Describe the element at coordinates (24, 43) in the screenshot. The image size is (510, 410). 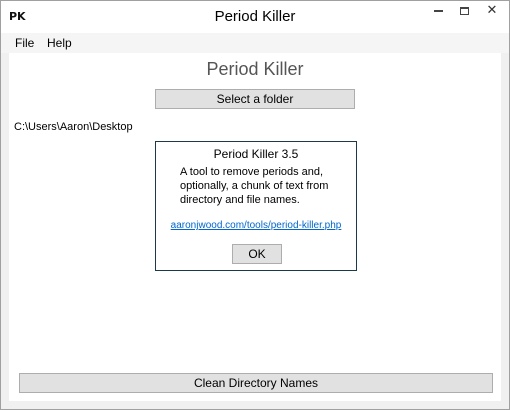
I see `menu-file: File` at that location.